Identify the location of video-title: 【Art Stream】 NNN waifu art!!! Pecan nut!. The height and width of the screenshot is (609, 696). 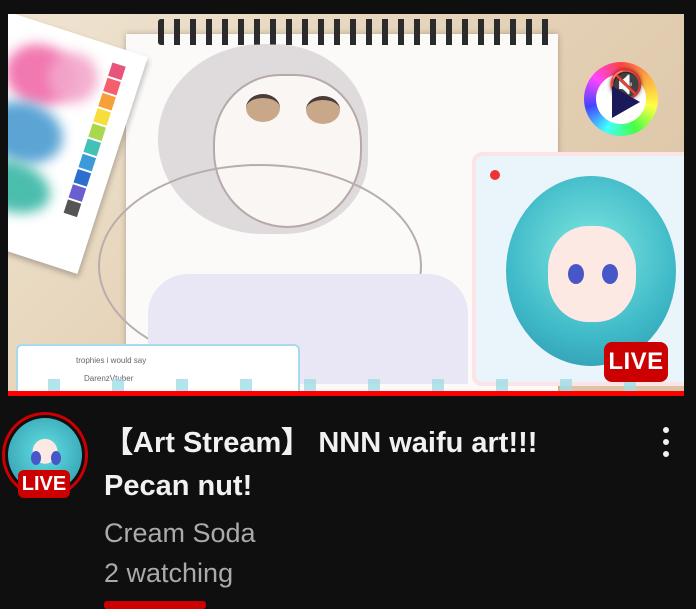
(354, 465).